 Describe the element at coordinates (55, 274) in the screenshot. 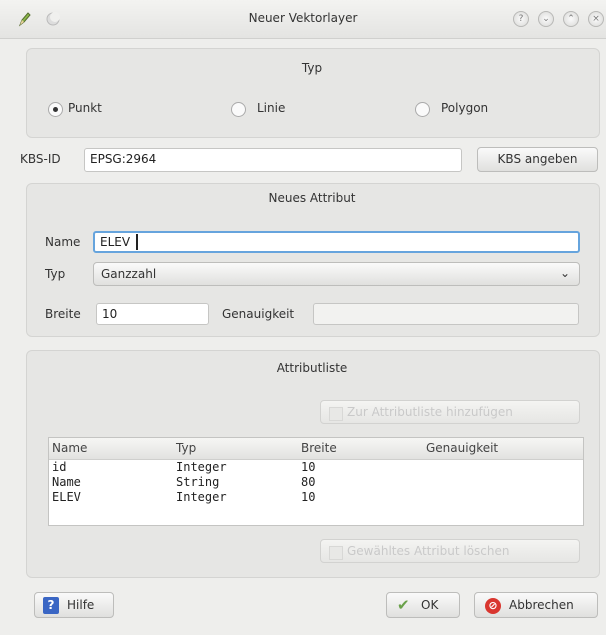

I see `type-label: Typ` at that location.